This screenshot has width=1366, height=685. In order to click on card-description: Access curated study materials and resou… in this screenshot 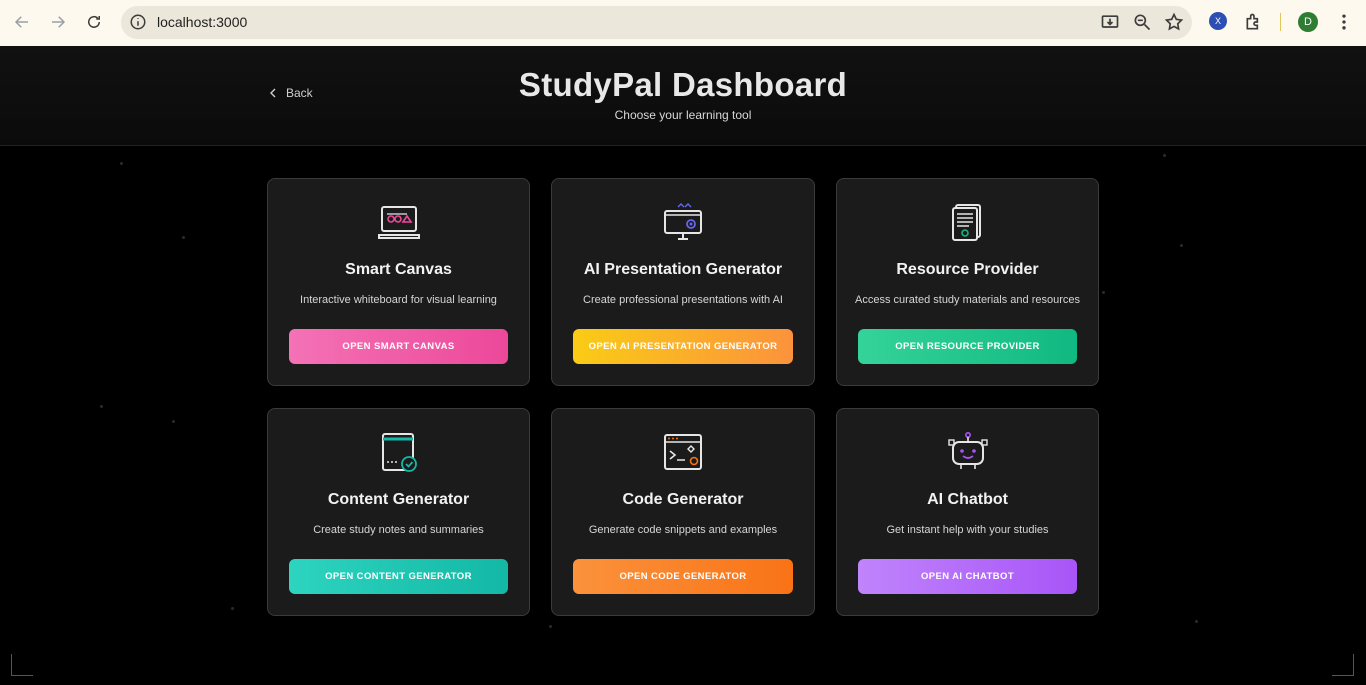, I will do `click(967, 300)`.